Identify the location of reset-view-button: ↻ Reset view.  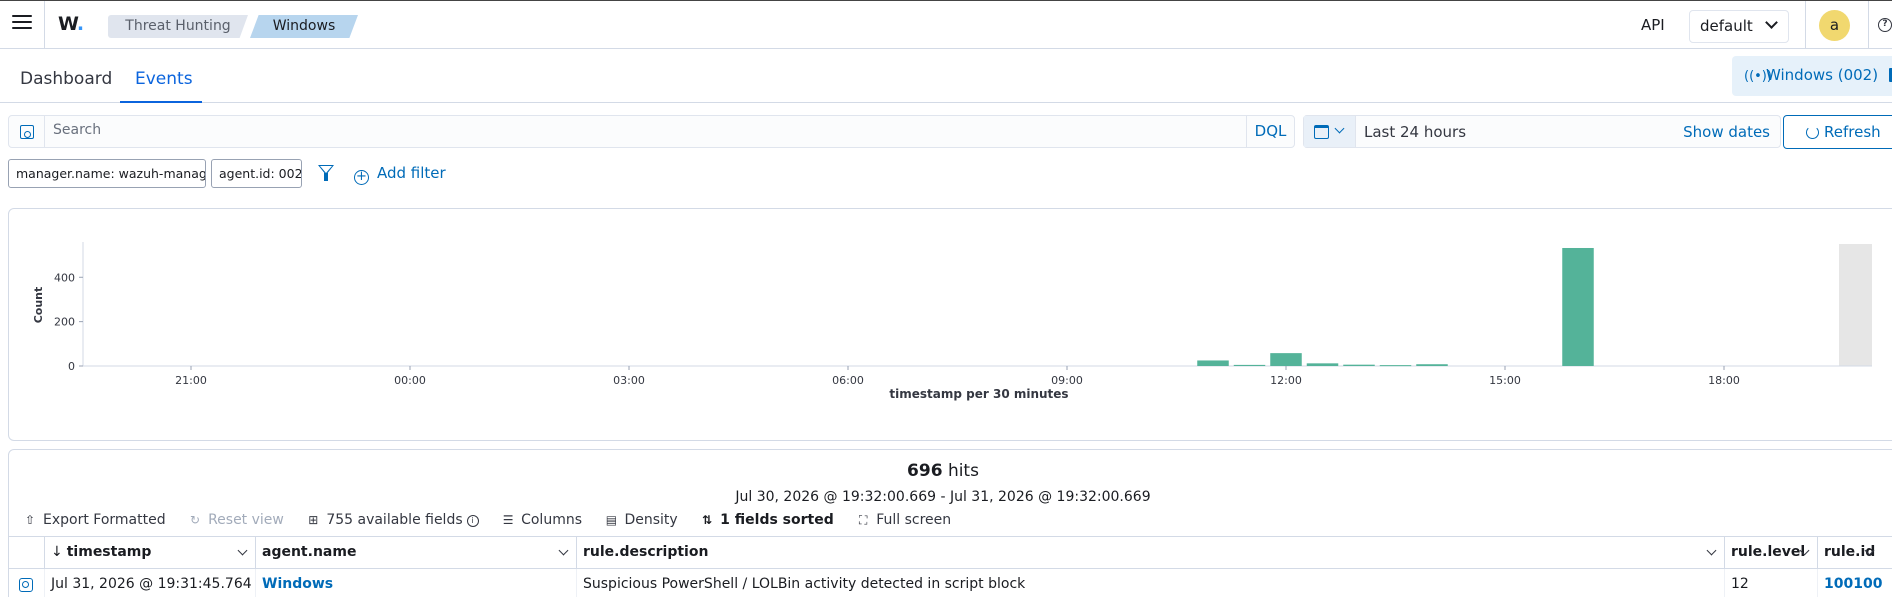
(236, 520).